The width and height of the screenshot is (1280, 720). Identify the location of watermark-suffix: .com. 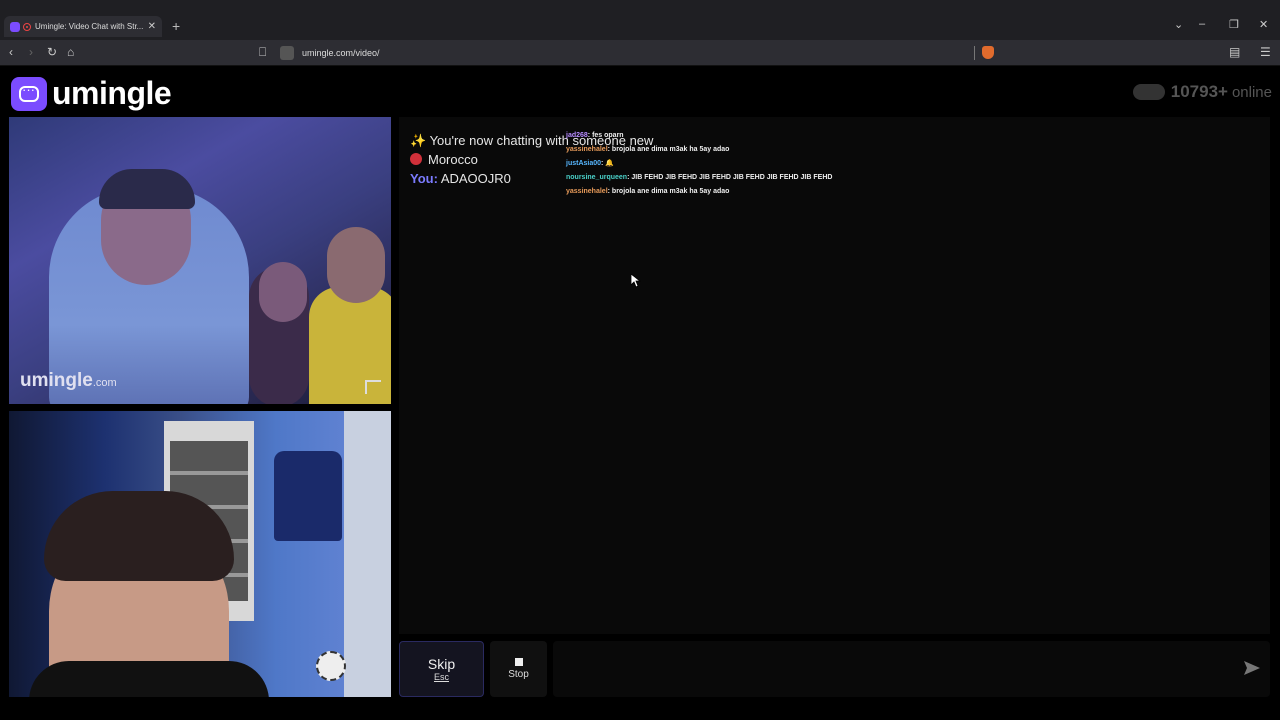
(104, 383).